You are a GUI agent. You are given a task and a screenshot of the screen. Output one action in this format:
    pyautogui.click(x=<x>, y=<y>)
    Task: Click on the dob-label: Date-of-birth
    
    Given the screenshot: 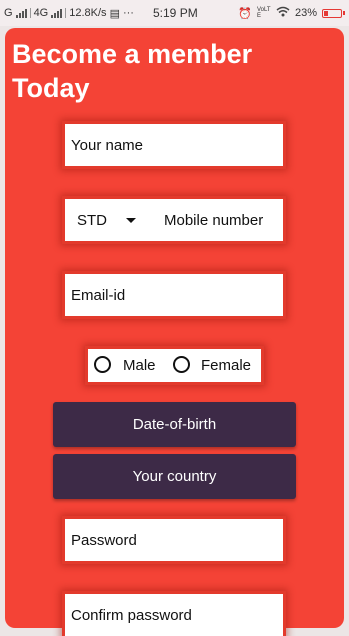 What is the action you would take?
    pyautogui.click(x=174, y=424)
    